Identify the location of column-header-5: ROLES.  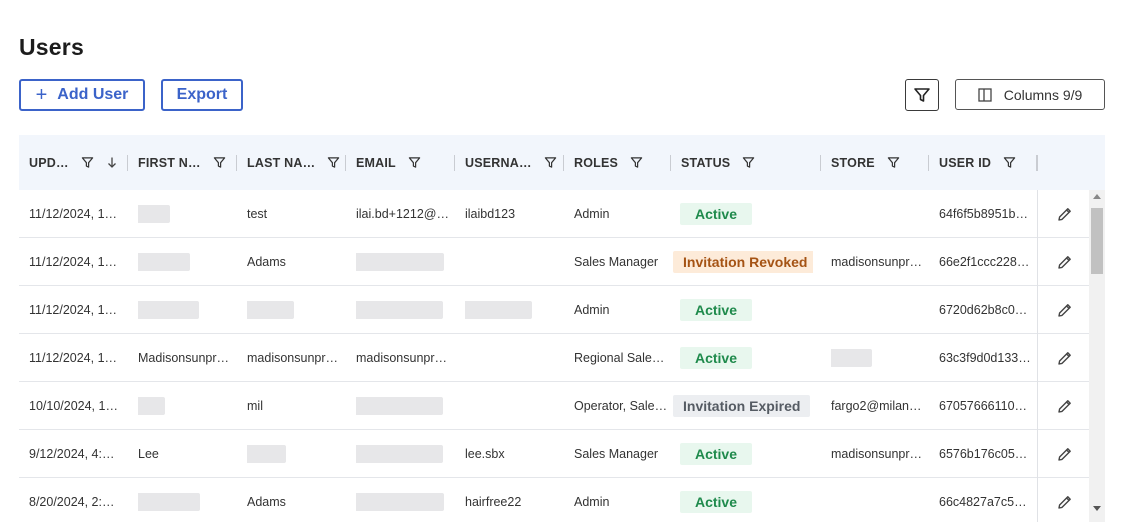
(622, 162).